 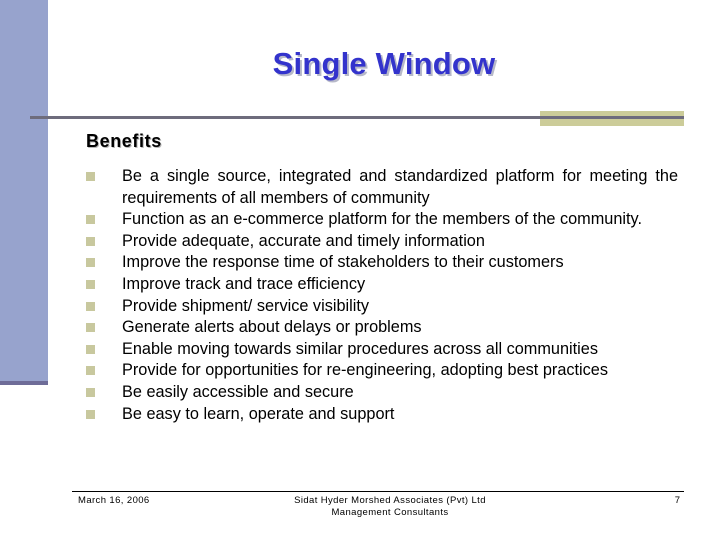 What do you see at coordinates (246, 305) in the screenshot?
I see `bullet-text: Provide shipment/ service visibility` at bounding box center [246, 305].